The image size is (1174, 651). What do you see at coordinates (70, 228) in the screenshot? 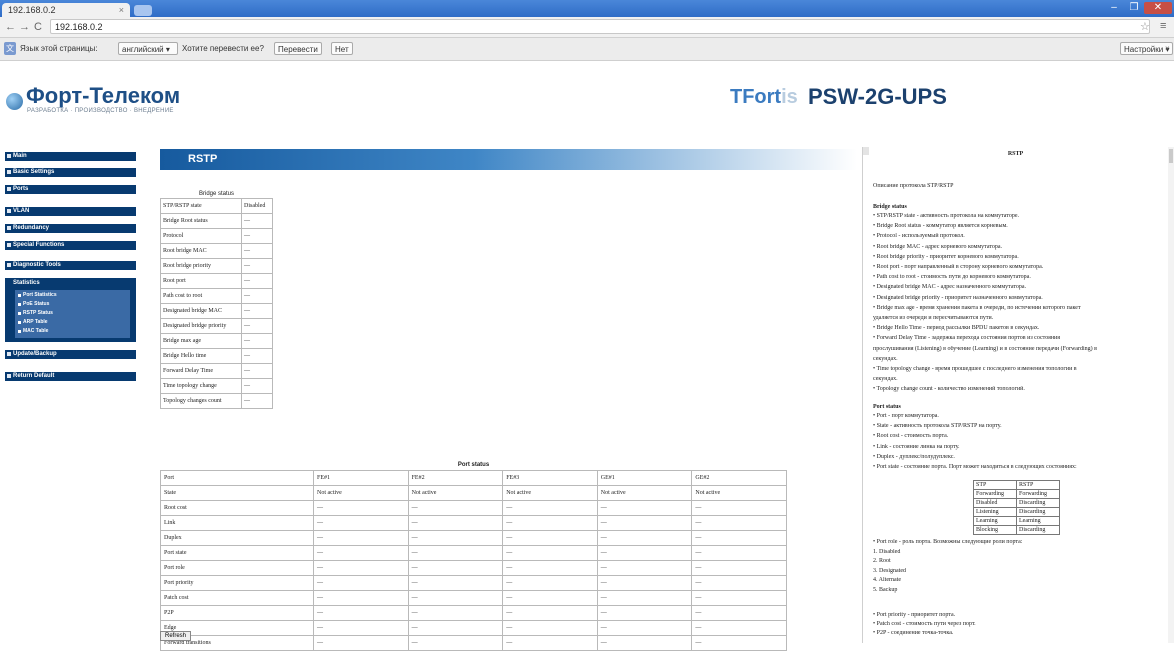
I see `menu-item-redundancy: Redundancy` at bounding box center [70, 228].